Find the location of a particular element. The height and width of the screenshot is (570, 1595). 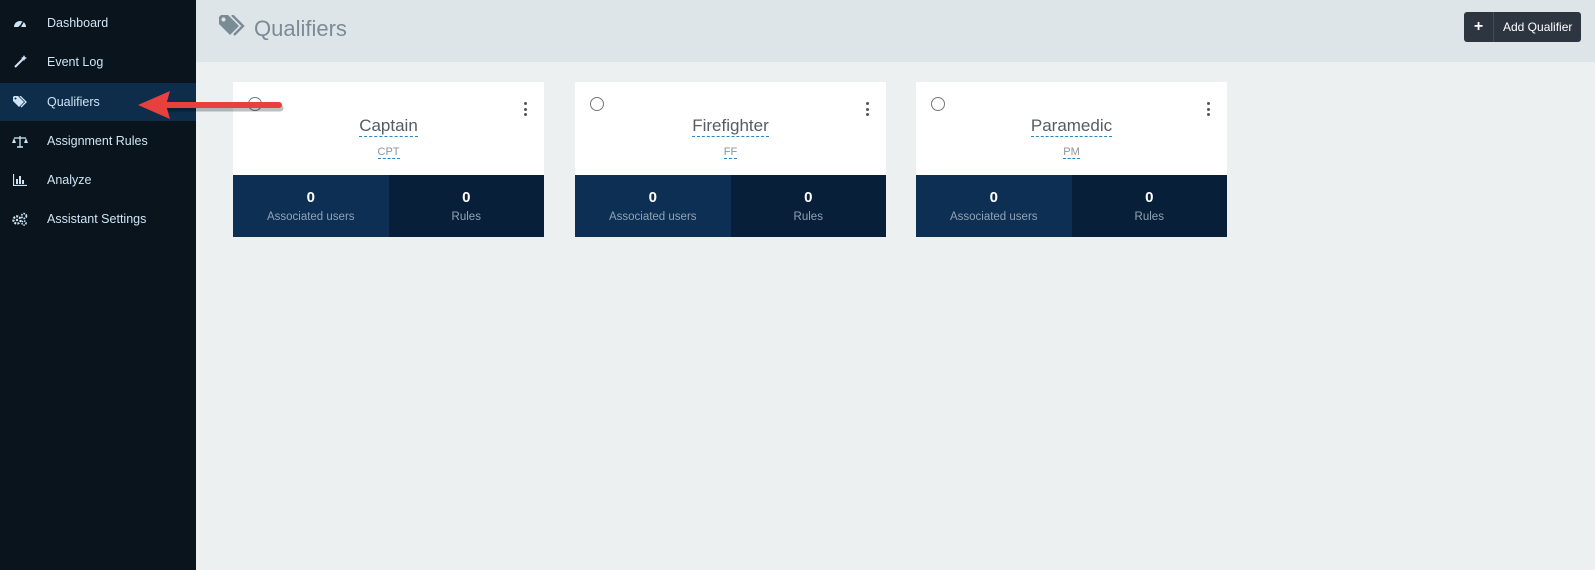

sidebar-item-label: Assignment Rules is located at coordinates (97, 141).